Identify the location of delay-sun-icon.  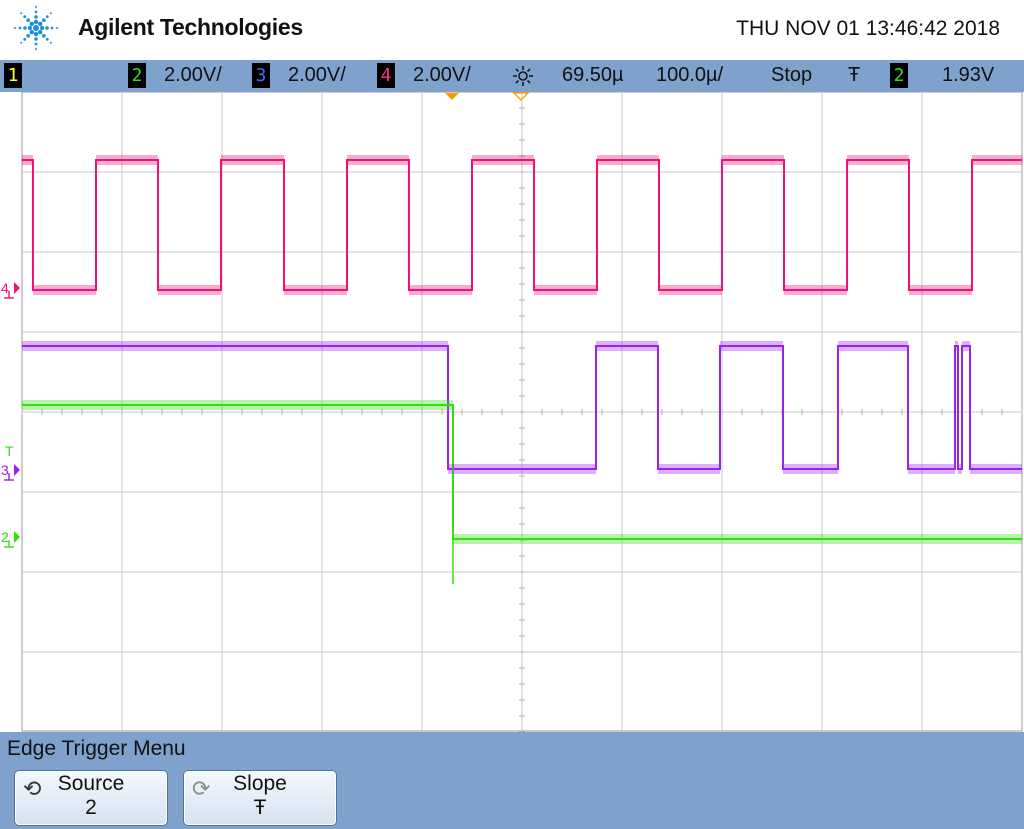
(523, 76).